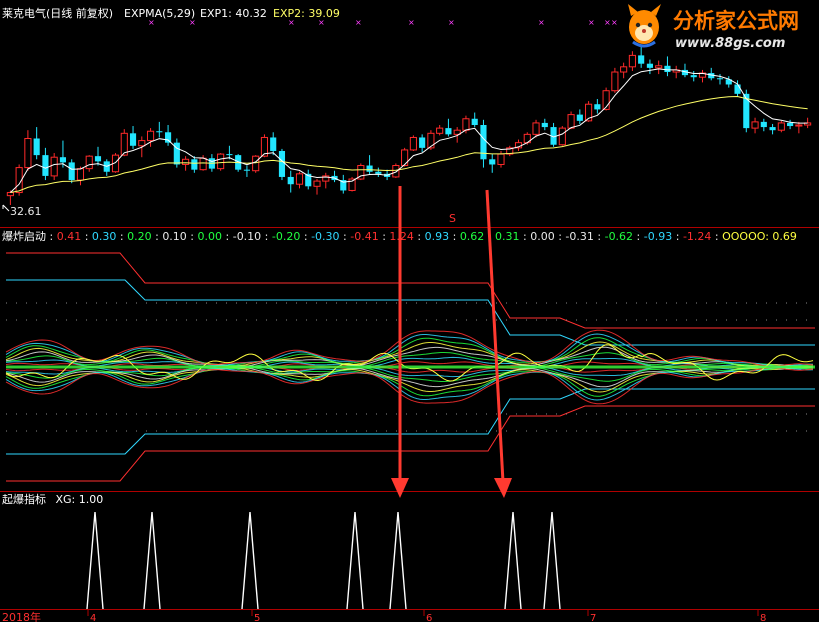 This screenshot has width=819, height=622. I want to click on oscillator-title: 爆炸启动, so click(24, 236).